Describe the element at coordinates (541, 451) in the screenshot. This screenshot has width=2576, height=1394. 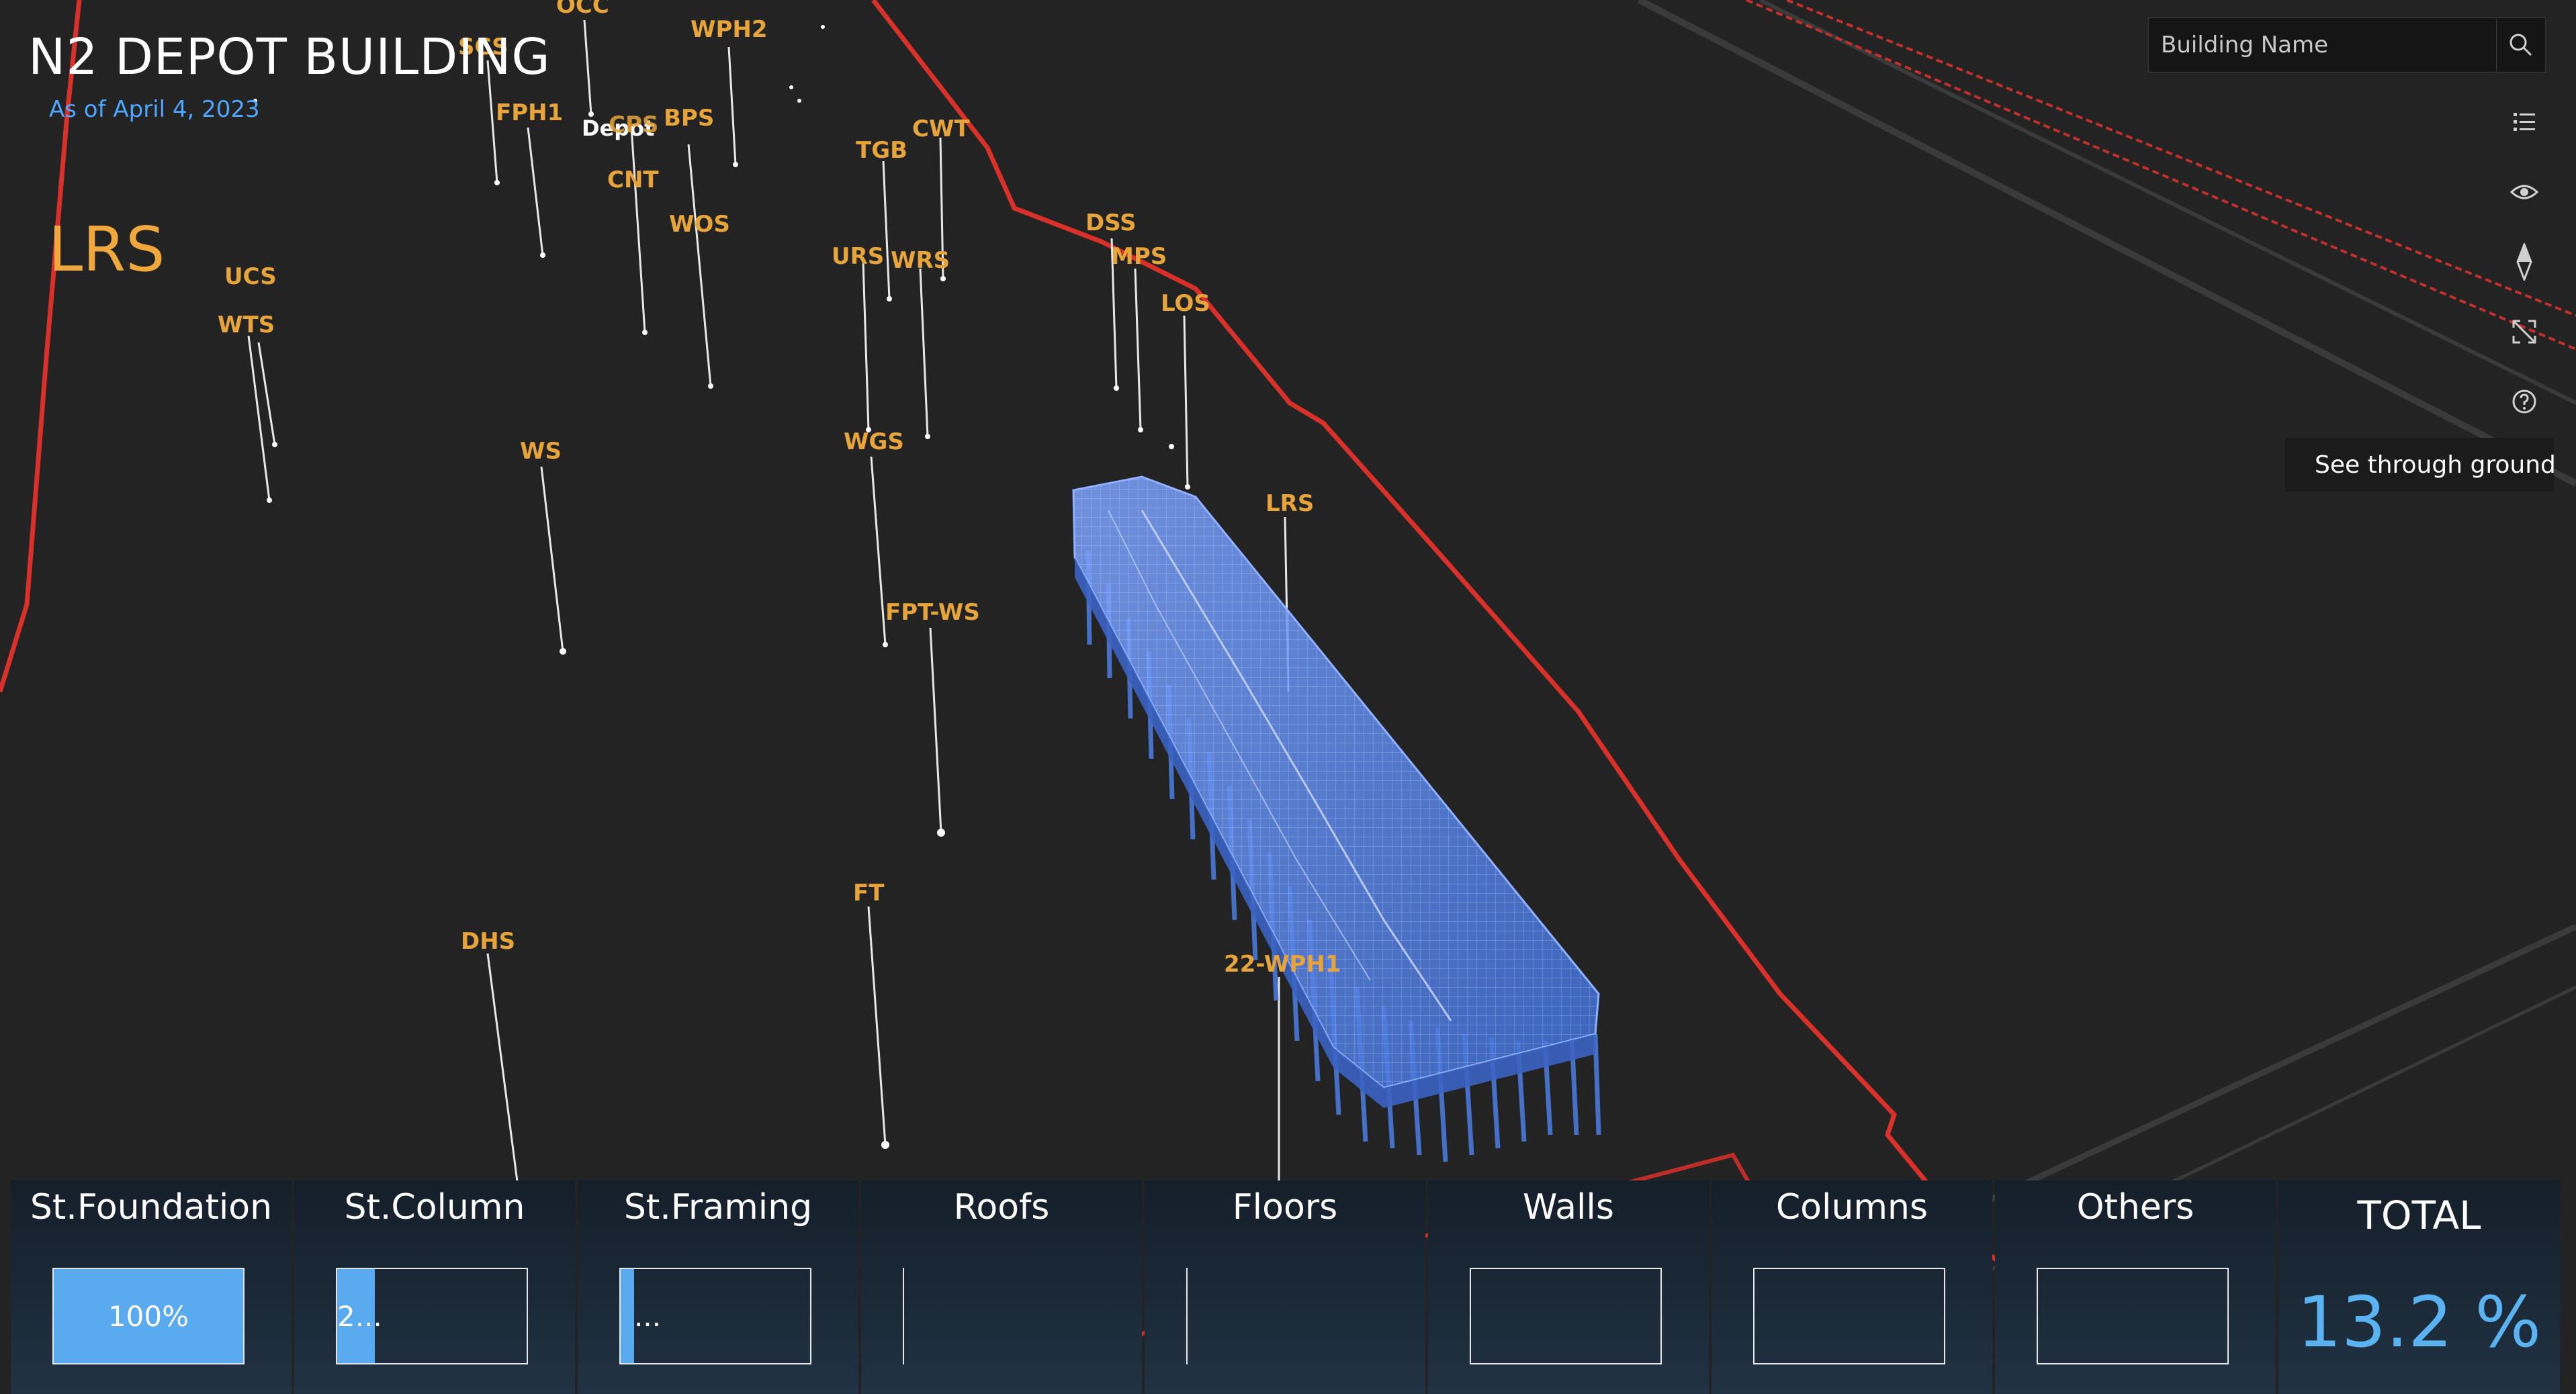
I see `map-label-ws: WS` at that location.